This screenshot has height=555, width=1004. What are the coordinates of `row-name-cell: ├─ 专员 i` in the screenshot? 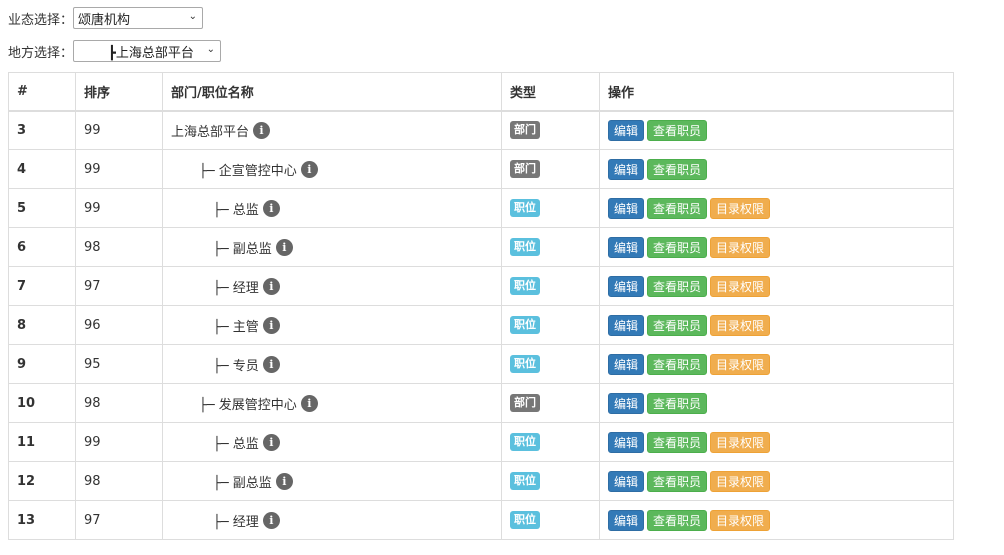 It's located at (332, 364).